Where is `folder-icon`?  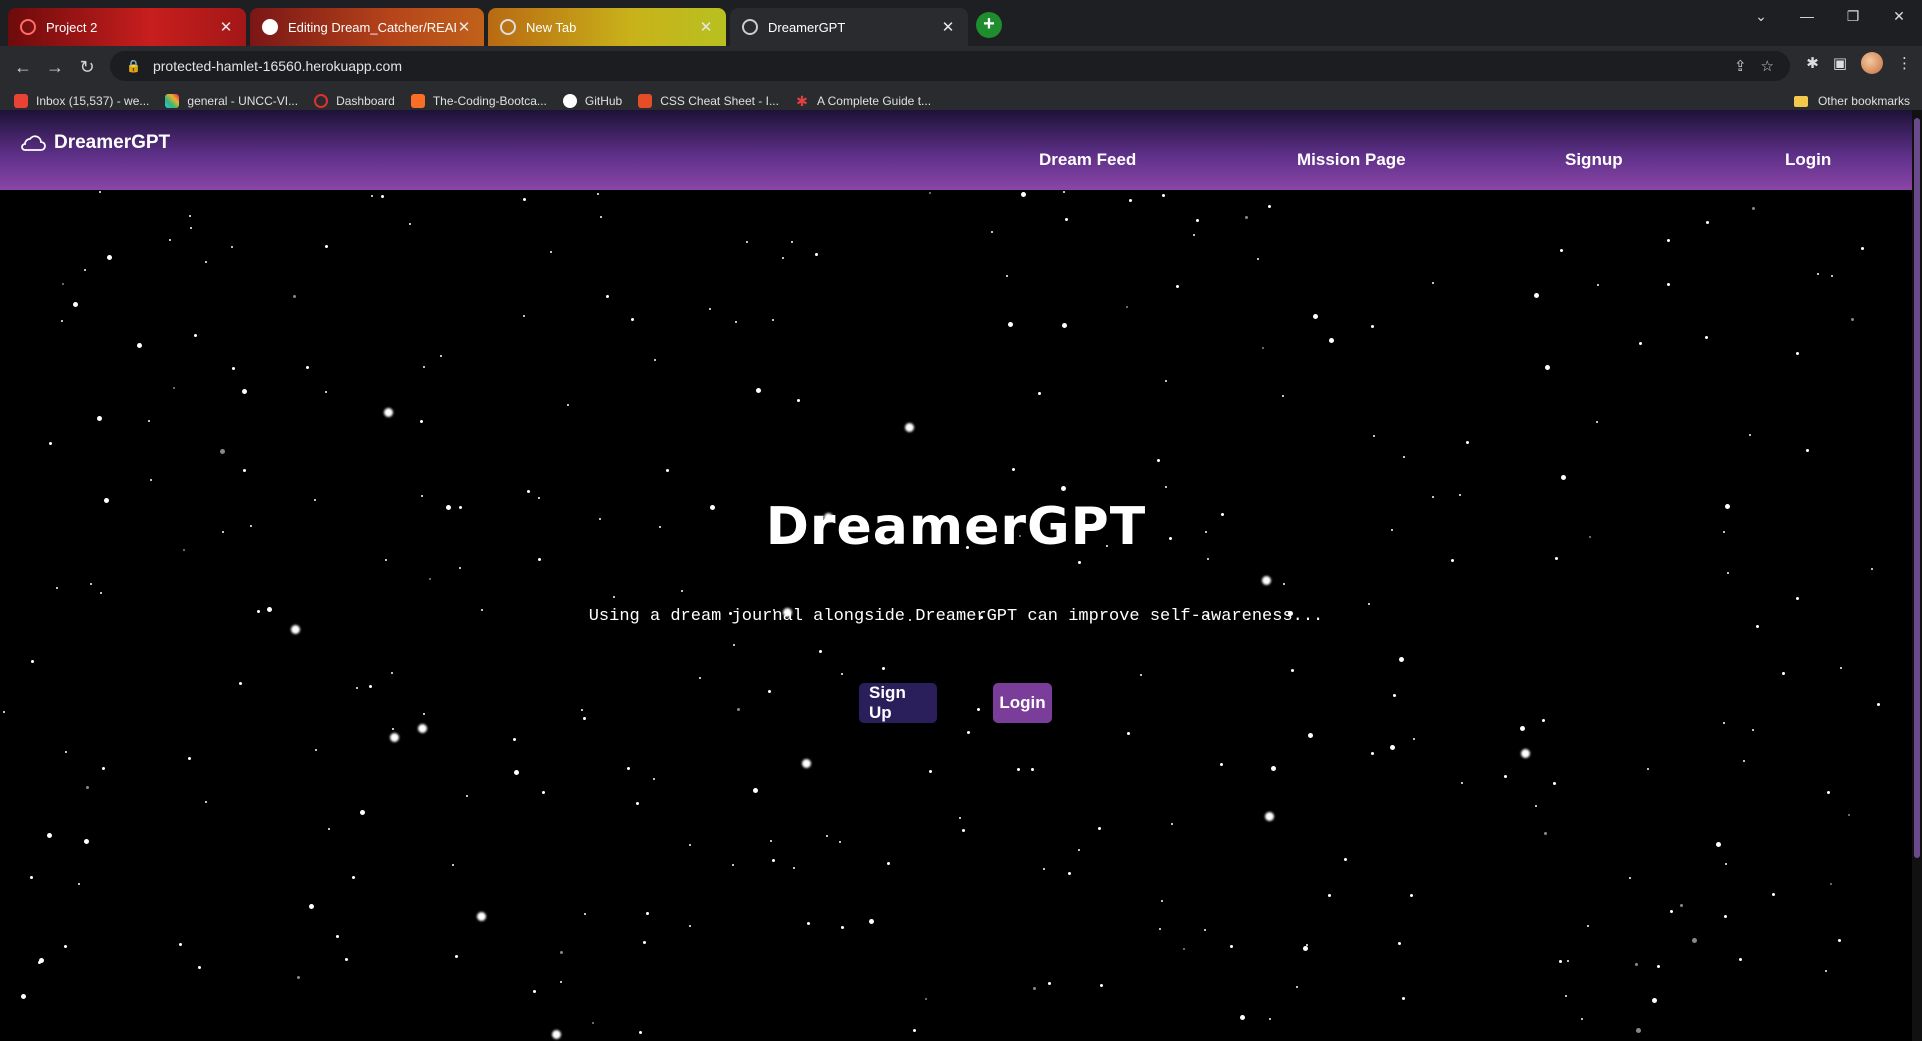
folder-icon is located at coordinates (1800, 101).